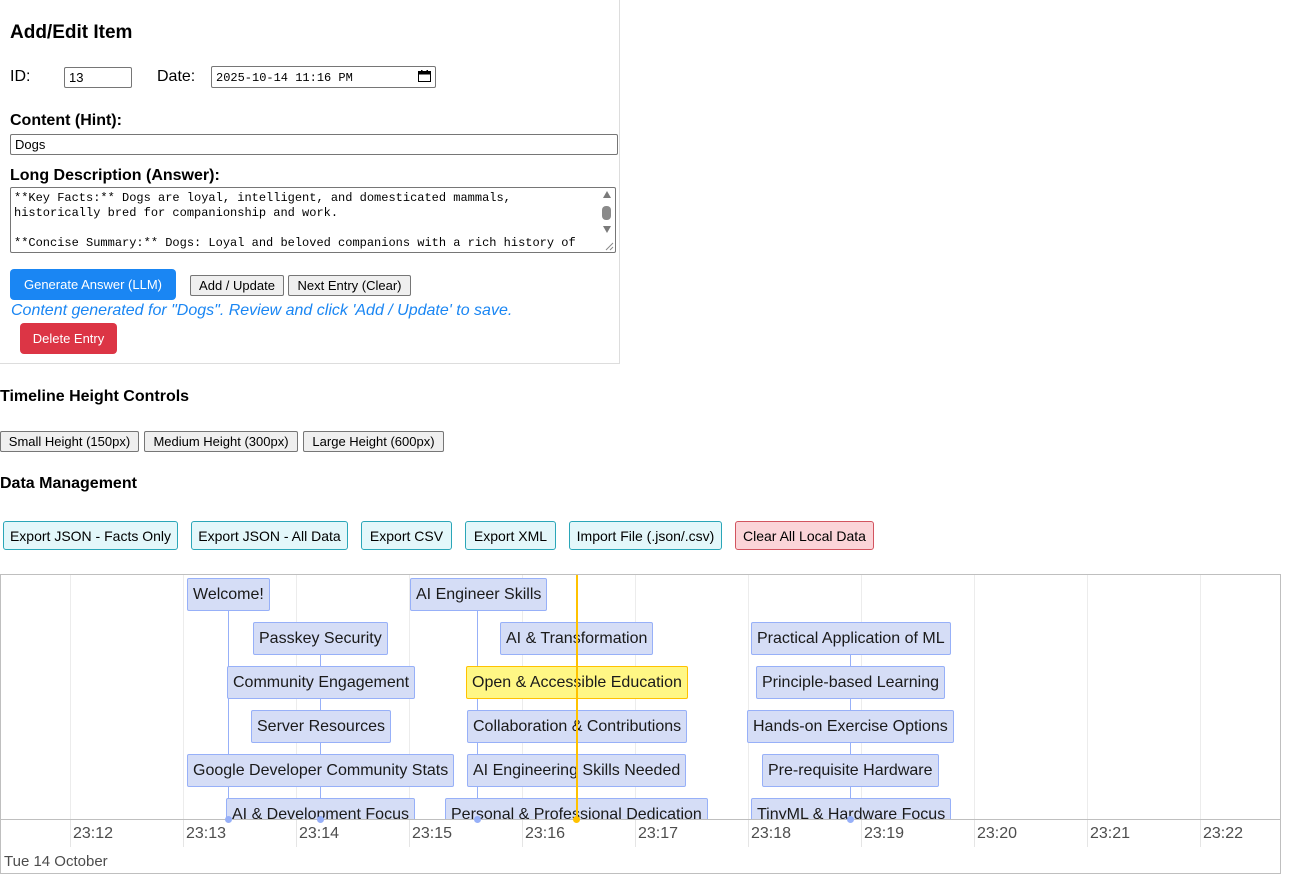 The image size is (1289, 874). What do you see at coordinates (884, 833) in the screenshot?
I see `axis-tick-label: 23:19` at bounding box center [884, 833].